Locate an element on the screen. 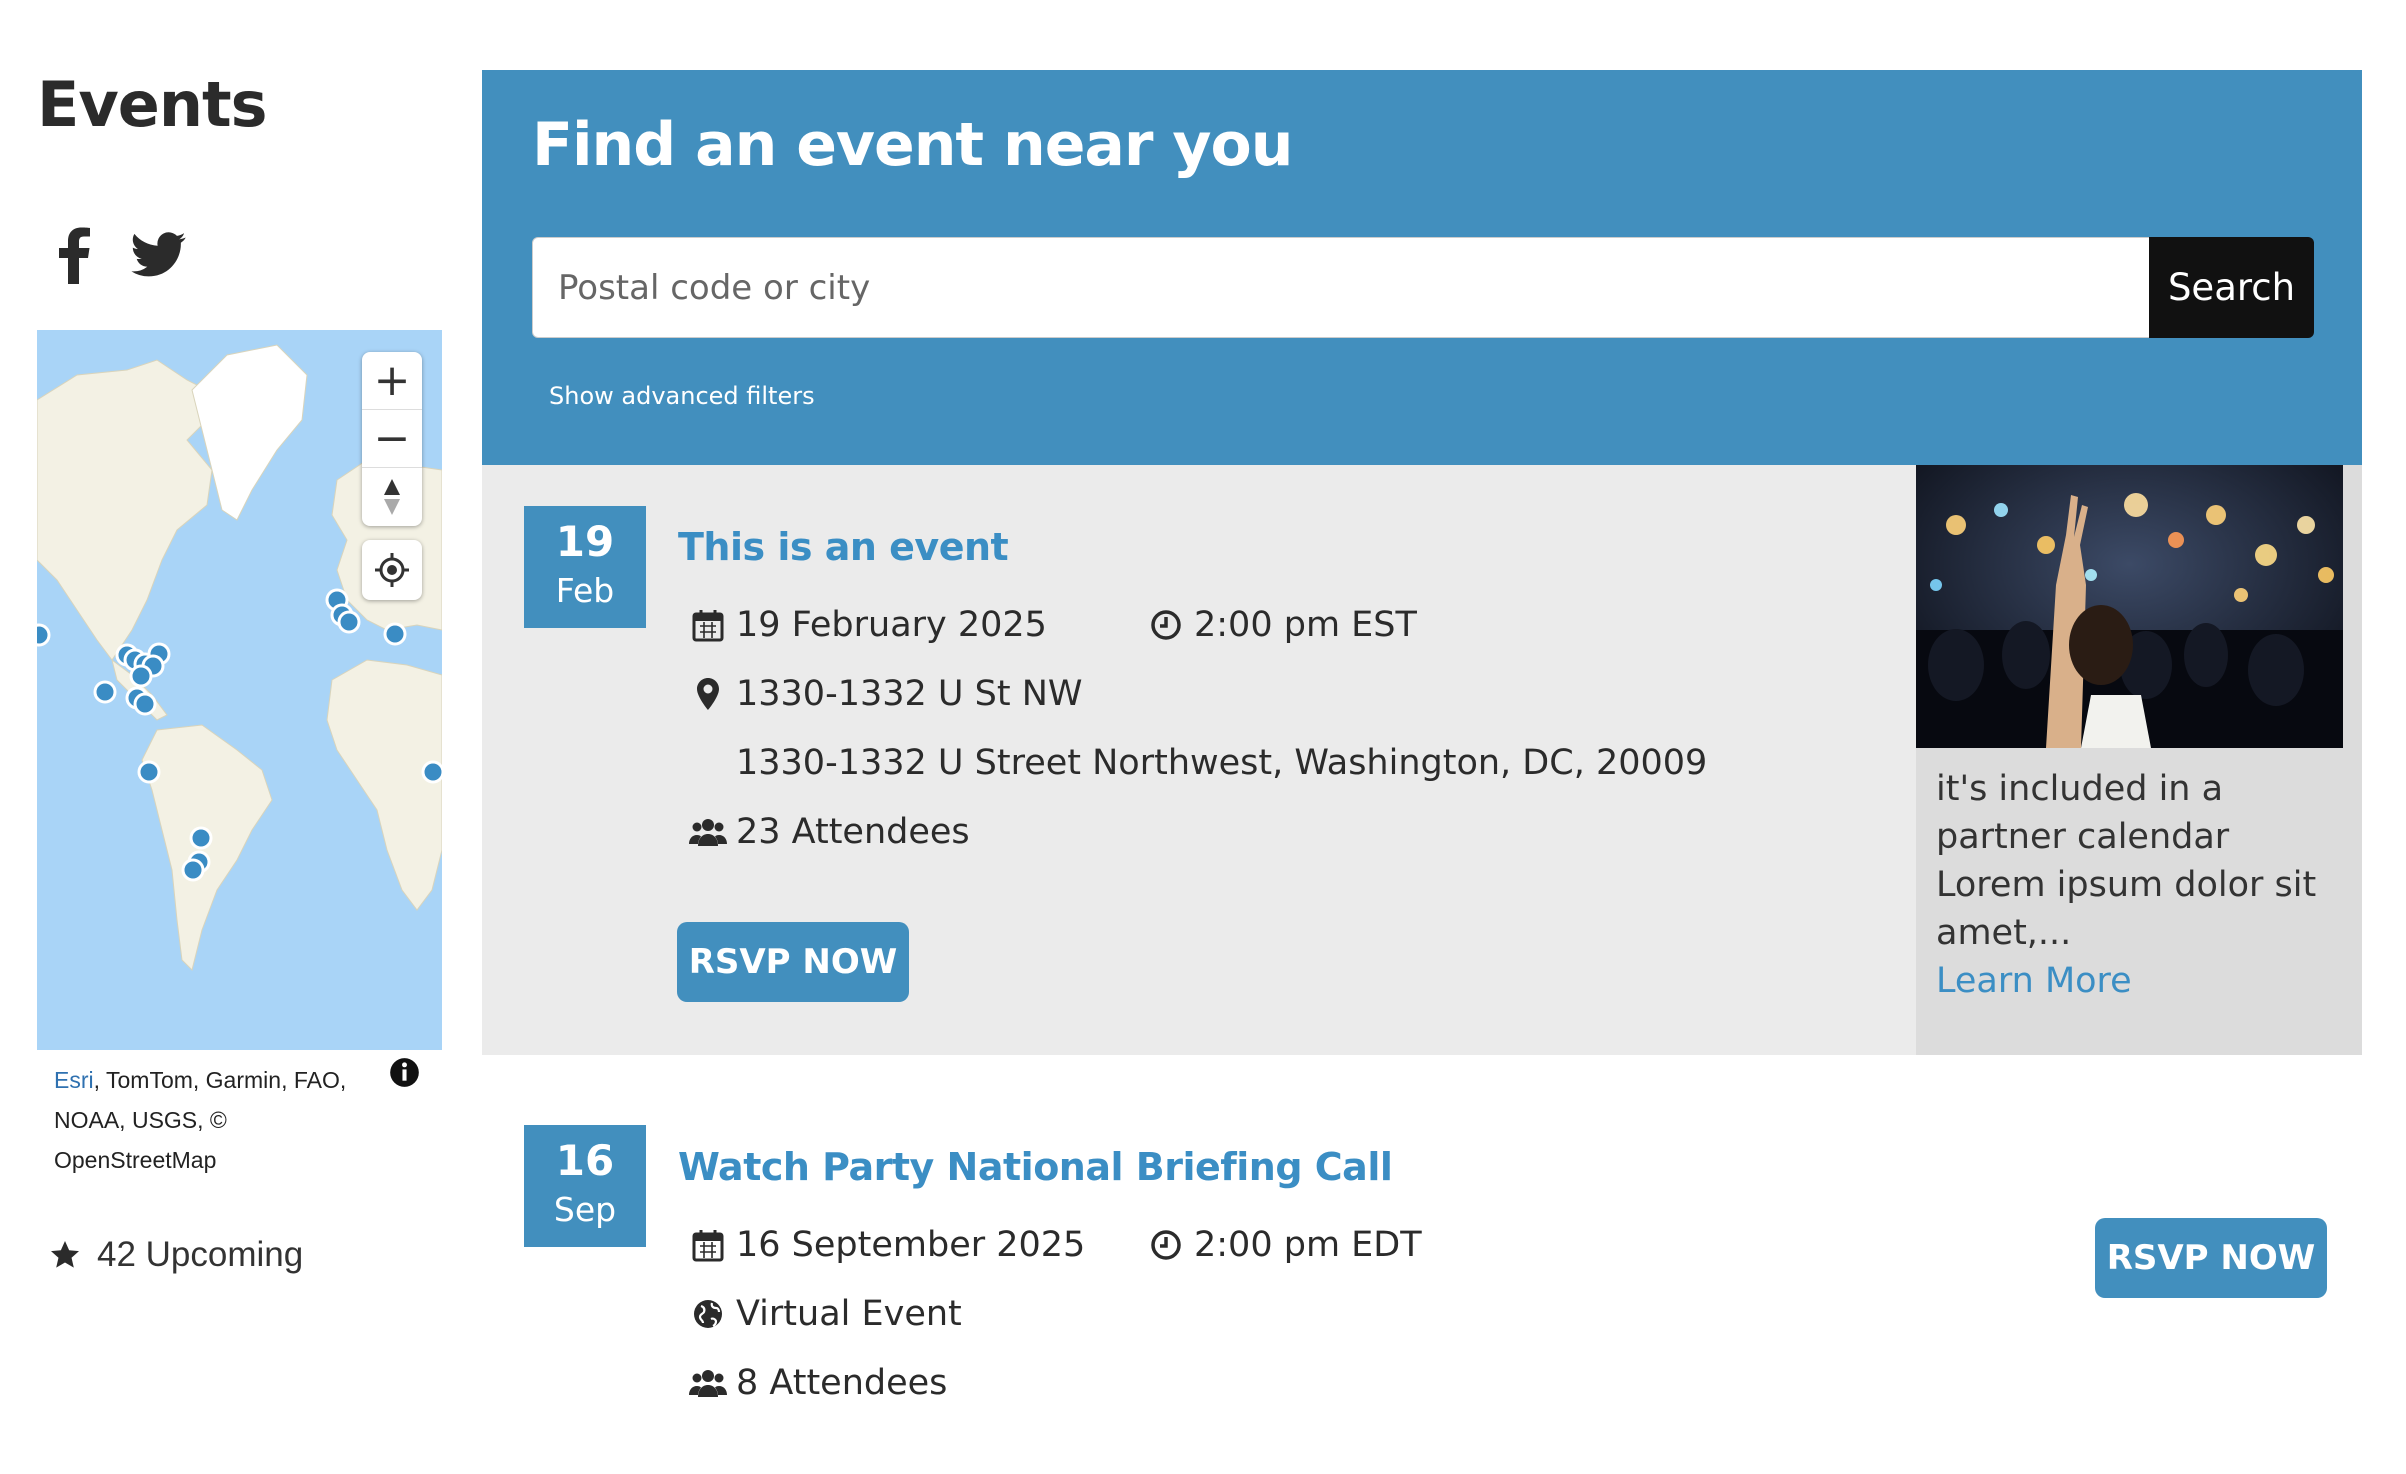 This screenshot has width=2406, height=1474. compass-icon is located at coordinates (392, 497).